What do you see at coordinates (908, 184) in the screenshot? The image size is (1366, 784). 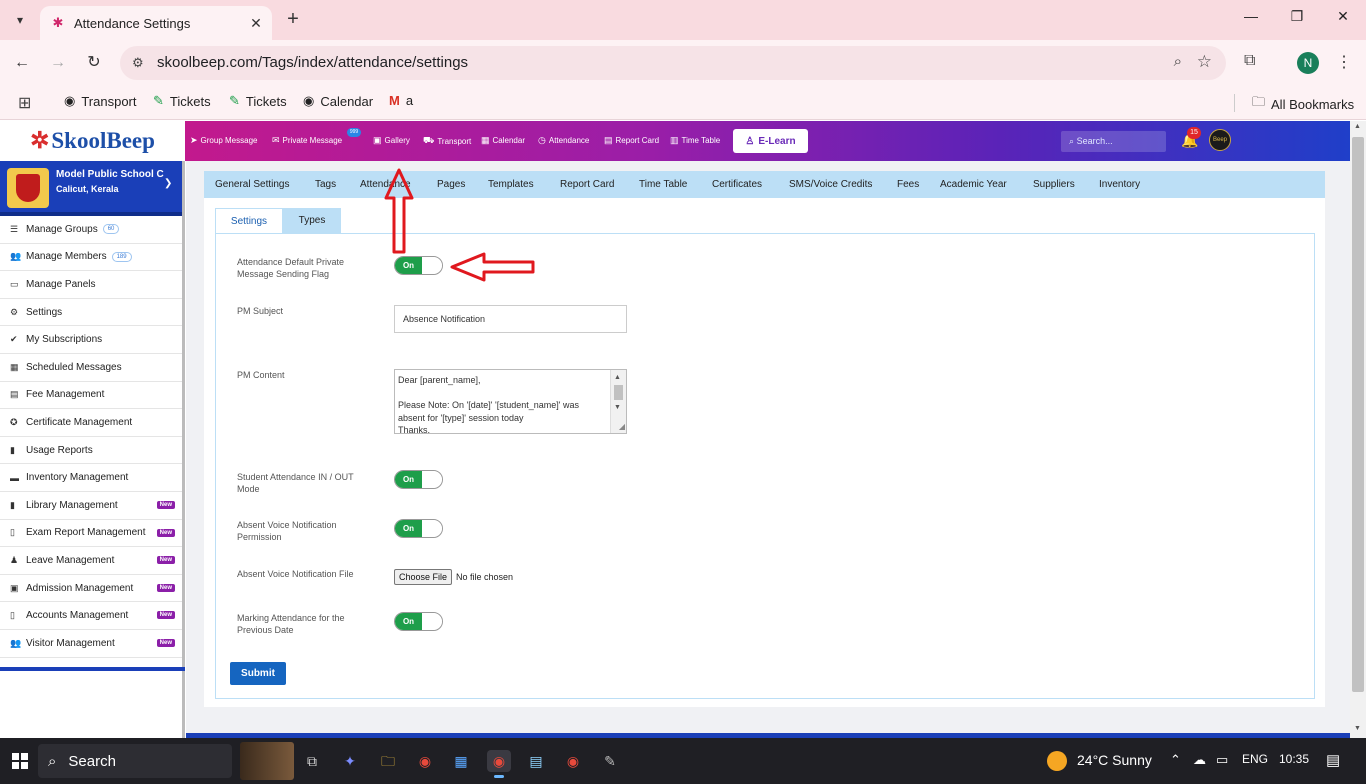 I see `subnav-fees: Fees` at bounding box center [908, 184].